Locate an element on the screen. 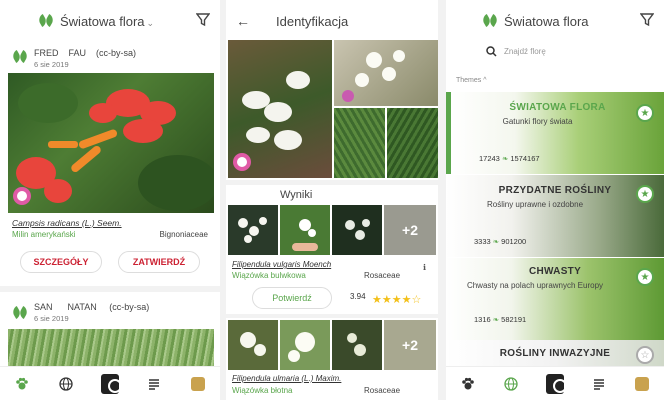 This screenshot has width=664, height=400. search-bar: Znajdź florę is located at coordinates (516, 51).